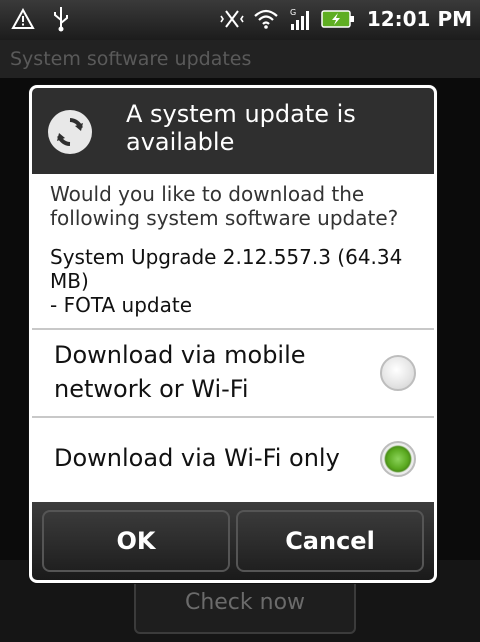 The image size is (480, 642). Describe the element at coordinates (23, 19) in the screenshot. I see `warning-icon` at that location.